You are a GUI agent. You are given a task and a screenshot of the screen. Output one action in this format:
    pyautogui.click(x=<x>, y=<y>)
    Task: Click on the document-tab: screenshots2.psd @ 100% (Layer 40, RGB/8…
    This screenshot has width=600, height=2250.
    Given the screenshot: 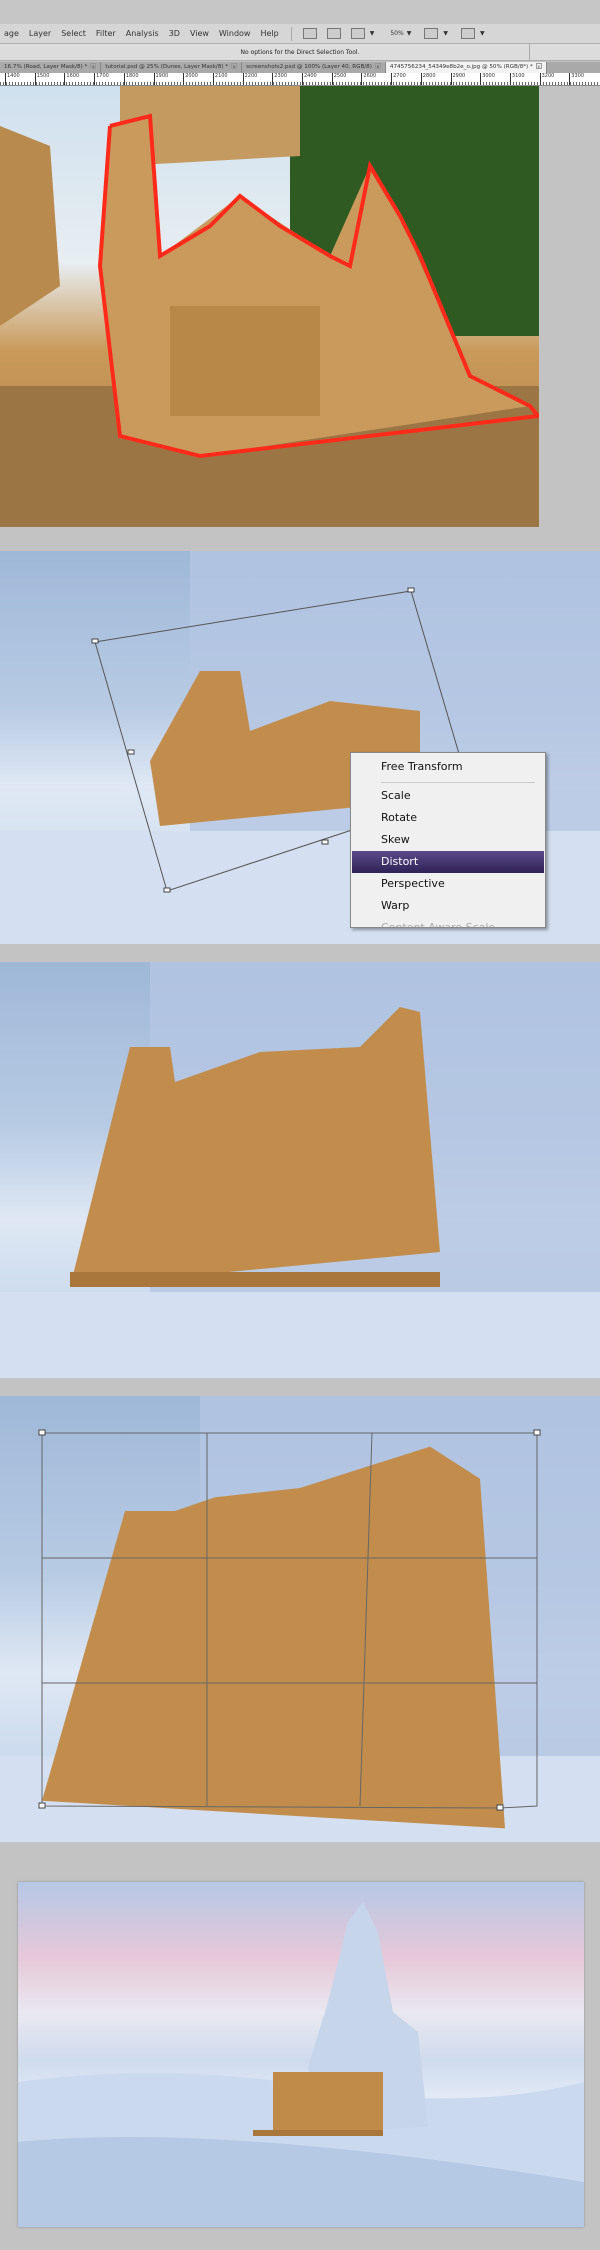 What is the action you would take?
    pyautogui.click(x=314, y=67)
    